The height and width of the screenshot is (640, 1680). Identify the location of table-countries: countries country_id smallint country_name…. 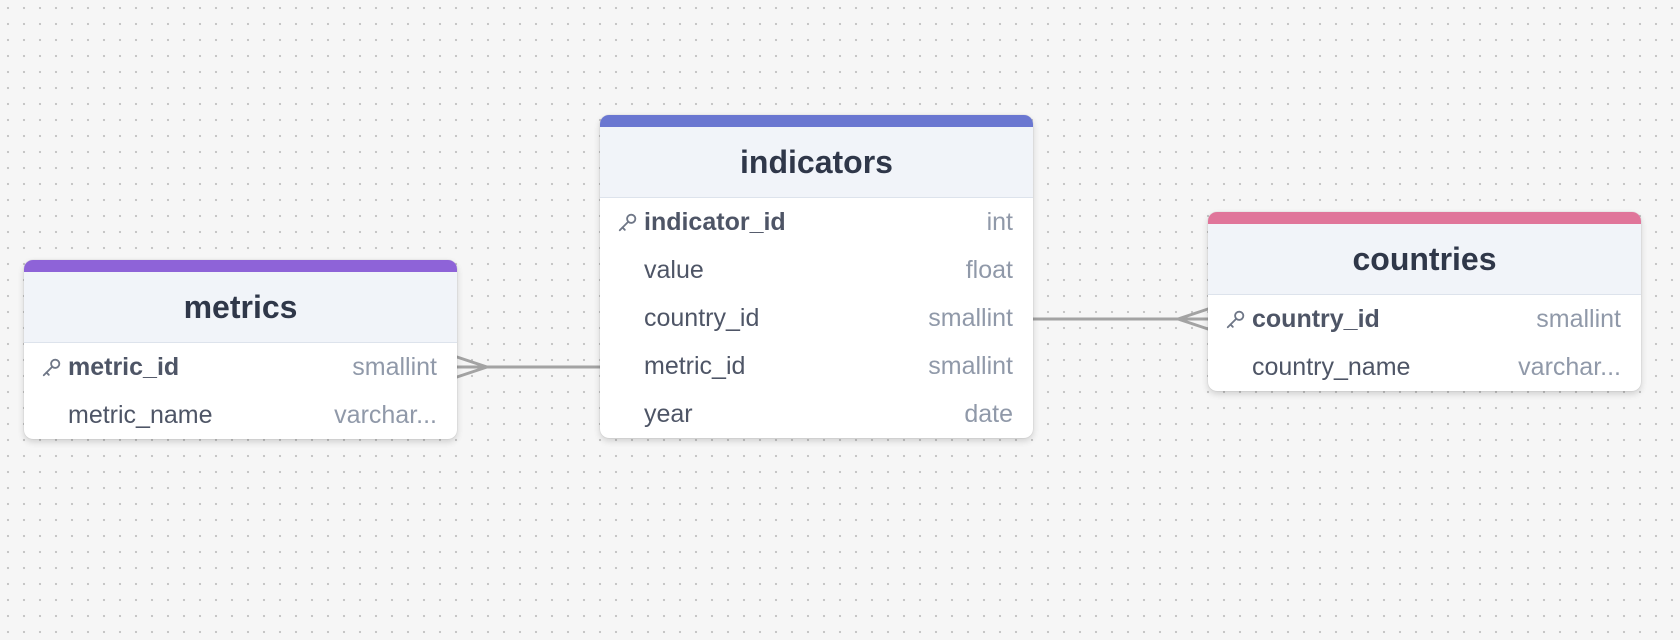
(1424, 301).